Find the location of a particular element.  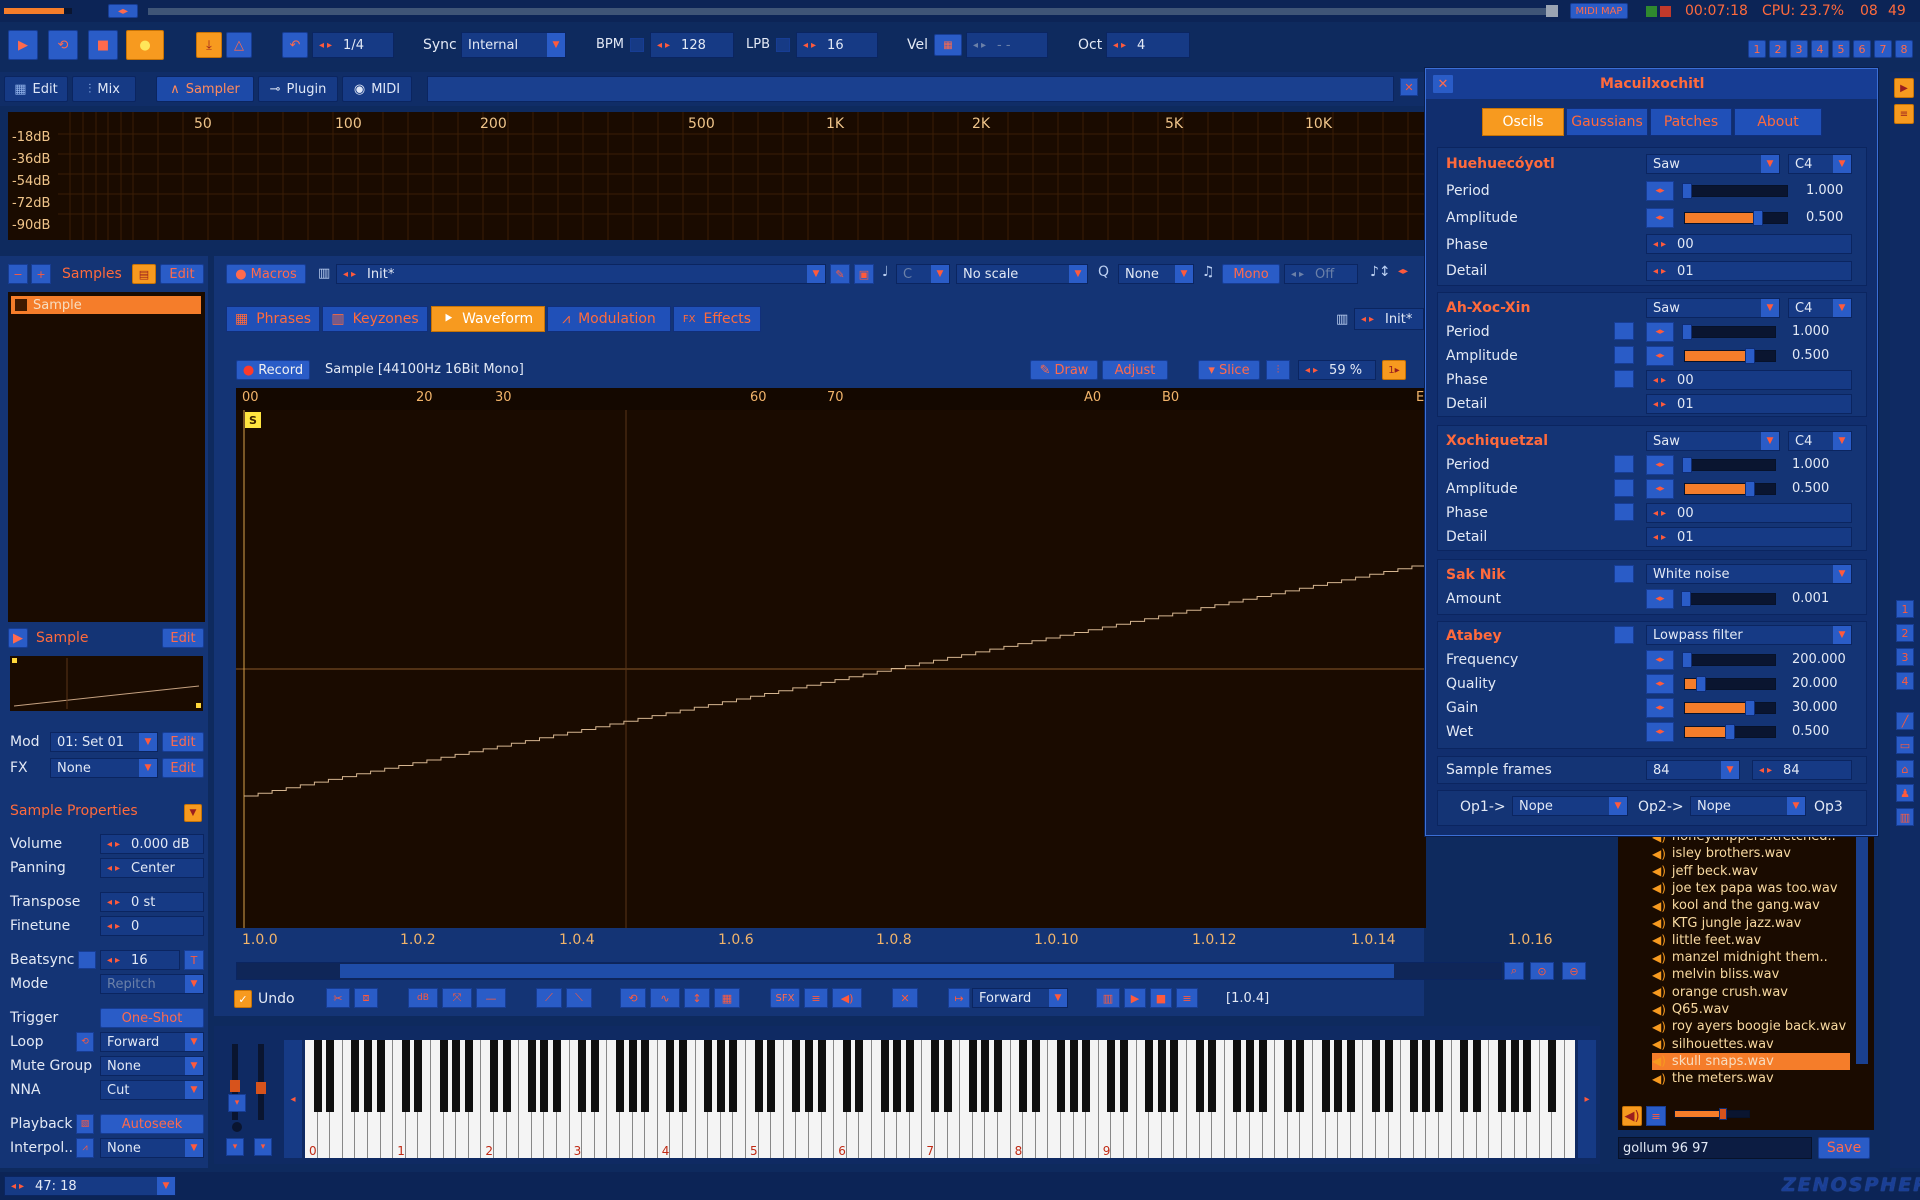

gain-button: dB is located at coordinates (423, 998).